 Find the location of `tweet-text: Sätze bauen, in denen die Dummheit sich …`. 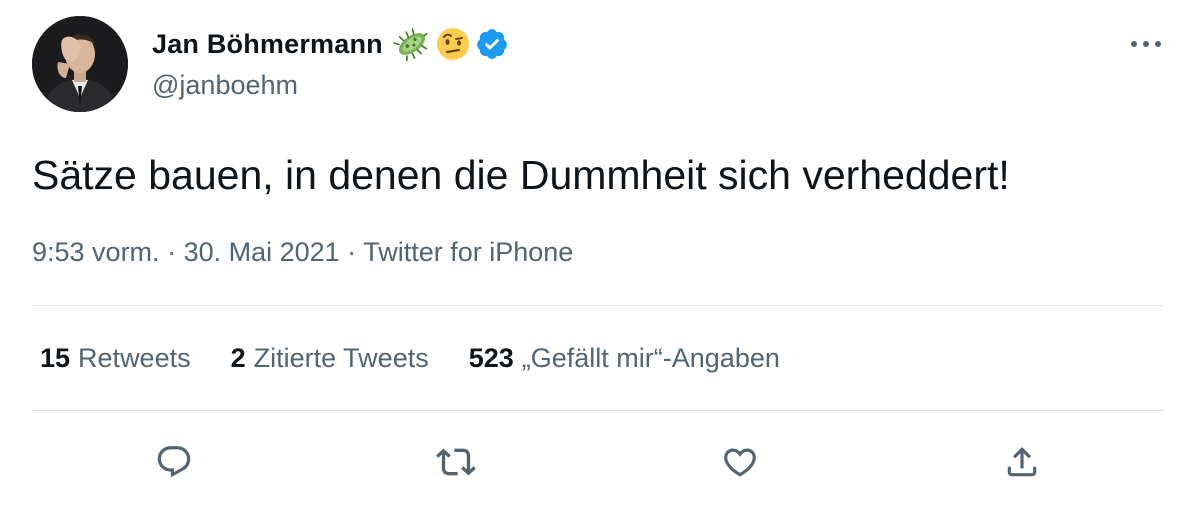

tweet-text: Sätze bauen, in denen die Dummheit sich … is located at coordinates (521, 175).